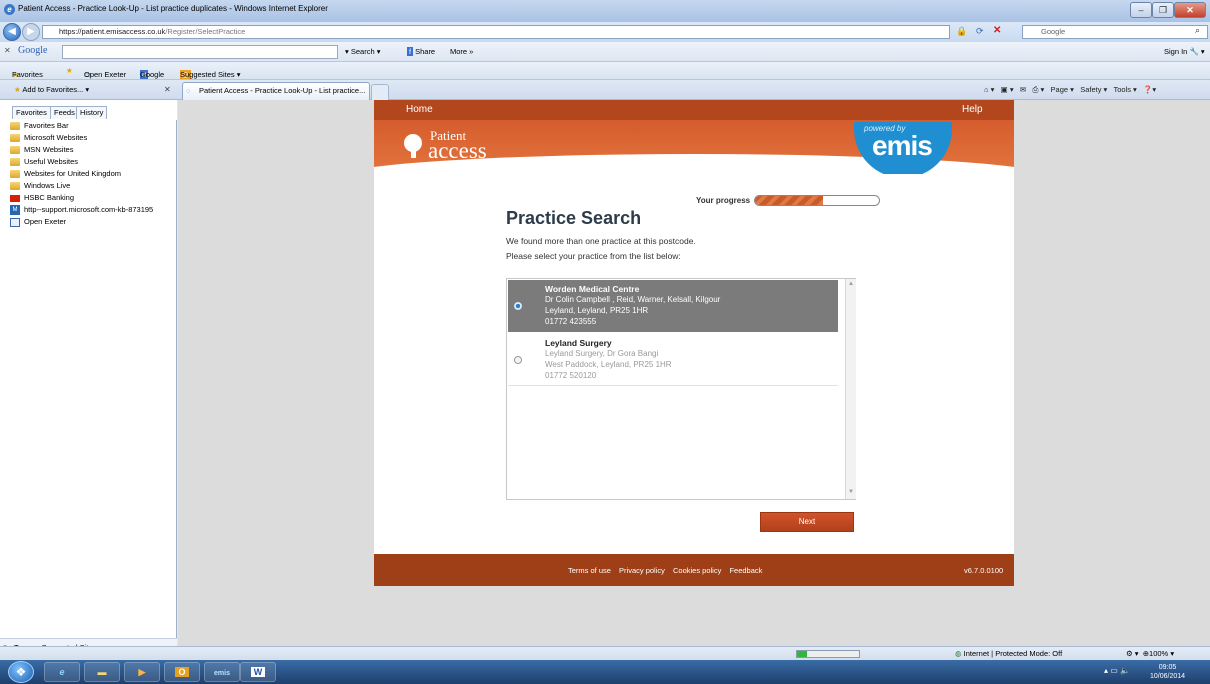  Describe the element at coordinates (997, 30) in the screenshot. I see `stop-icon: ✕` at that location.